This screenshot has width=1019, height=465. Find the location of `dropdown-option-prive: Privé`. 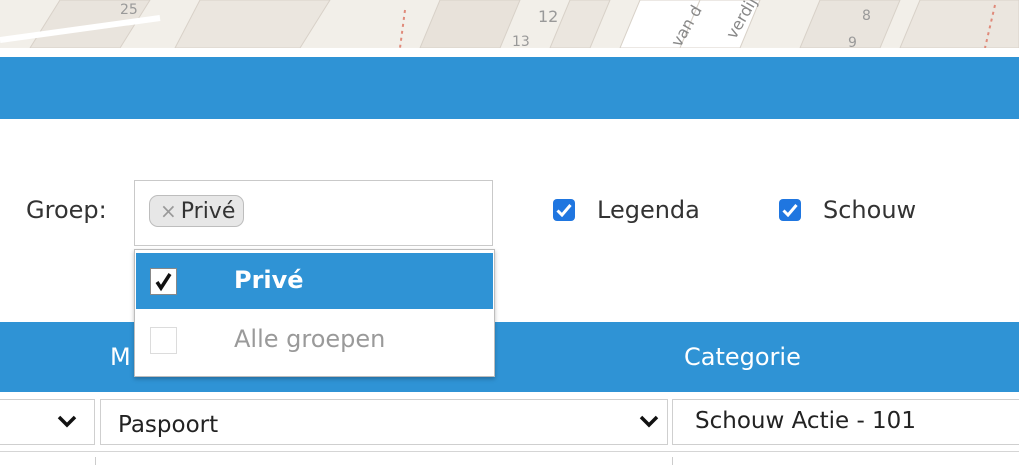

dropdown-option-prive: Privé is located at coordinates (314, 281).